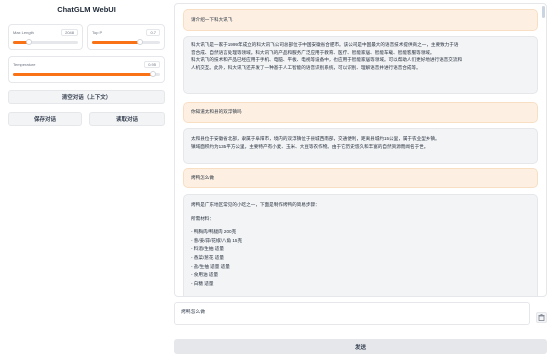 The height and width of the screenshot is (361, 553). Describe the element at coordinates (205, 275) in the screenshot. I see `message-line: - 食用油 适量` at that location.